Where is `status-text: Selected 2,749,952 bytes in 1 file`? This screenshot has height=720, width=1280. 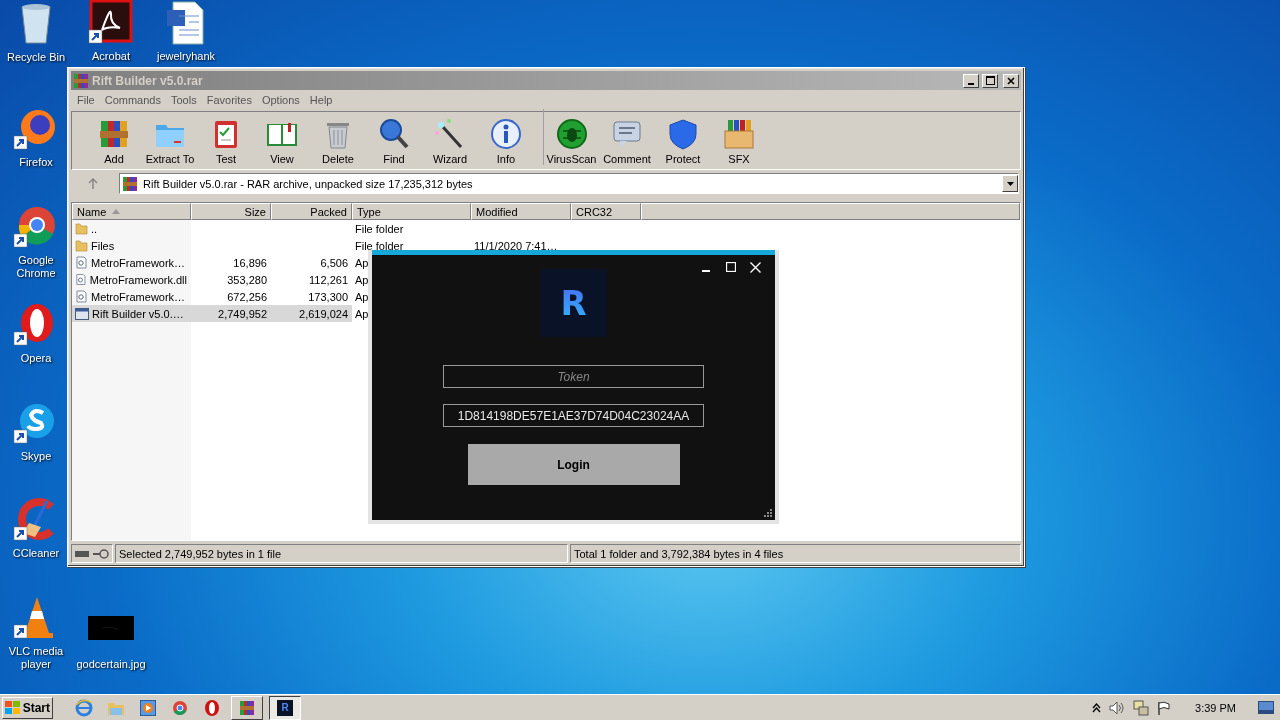
status-text: Selected 2,749,952 bytes in 1 file is located at coordinates (200, 553).